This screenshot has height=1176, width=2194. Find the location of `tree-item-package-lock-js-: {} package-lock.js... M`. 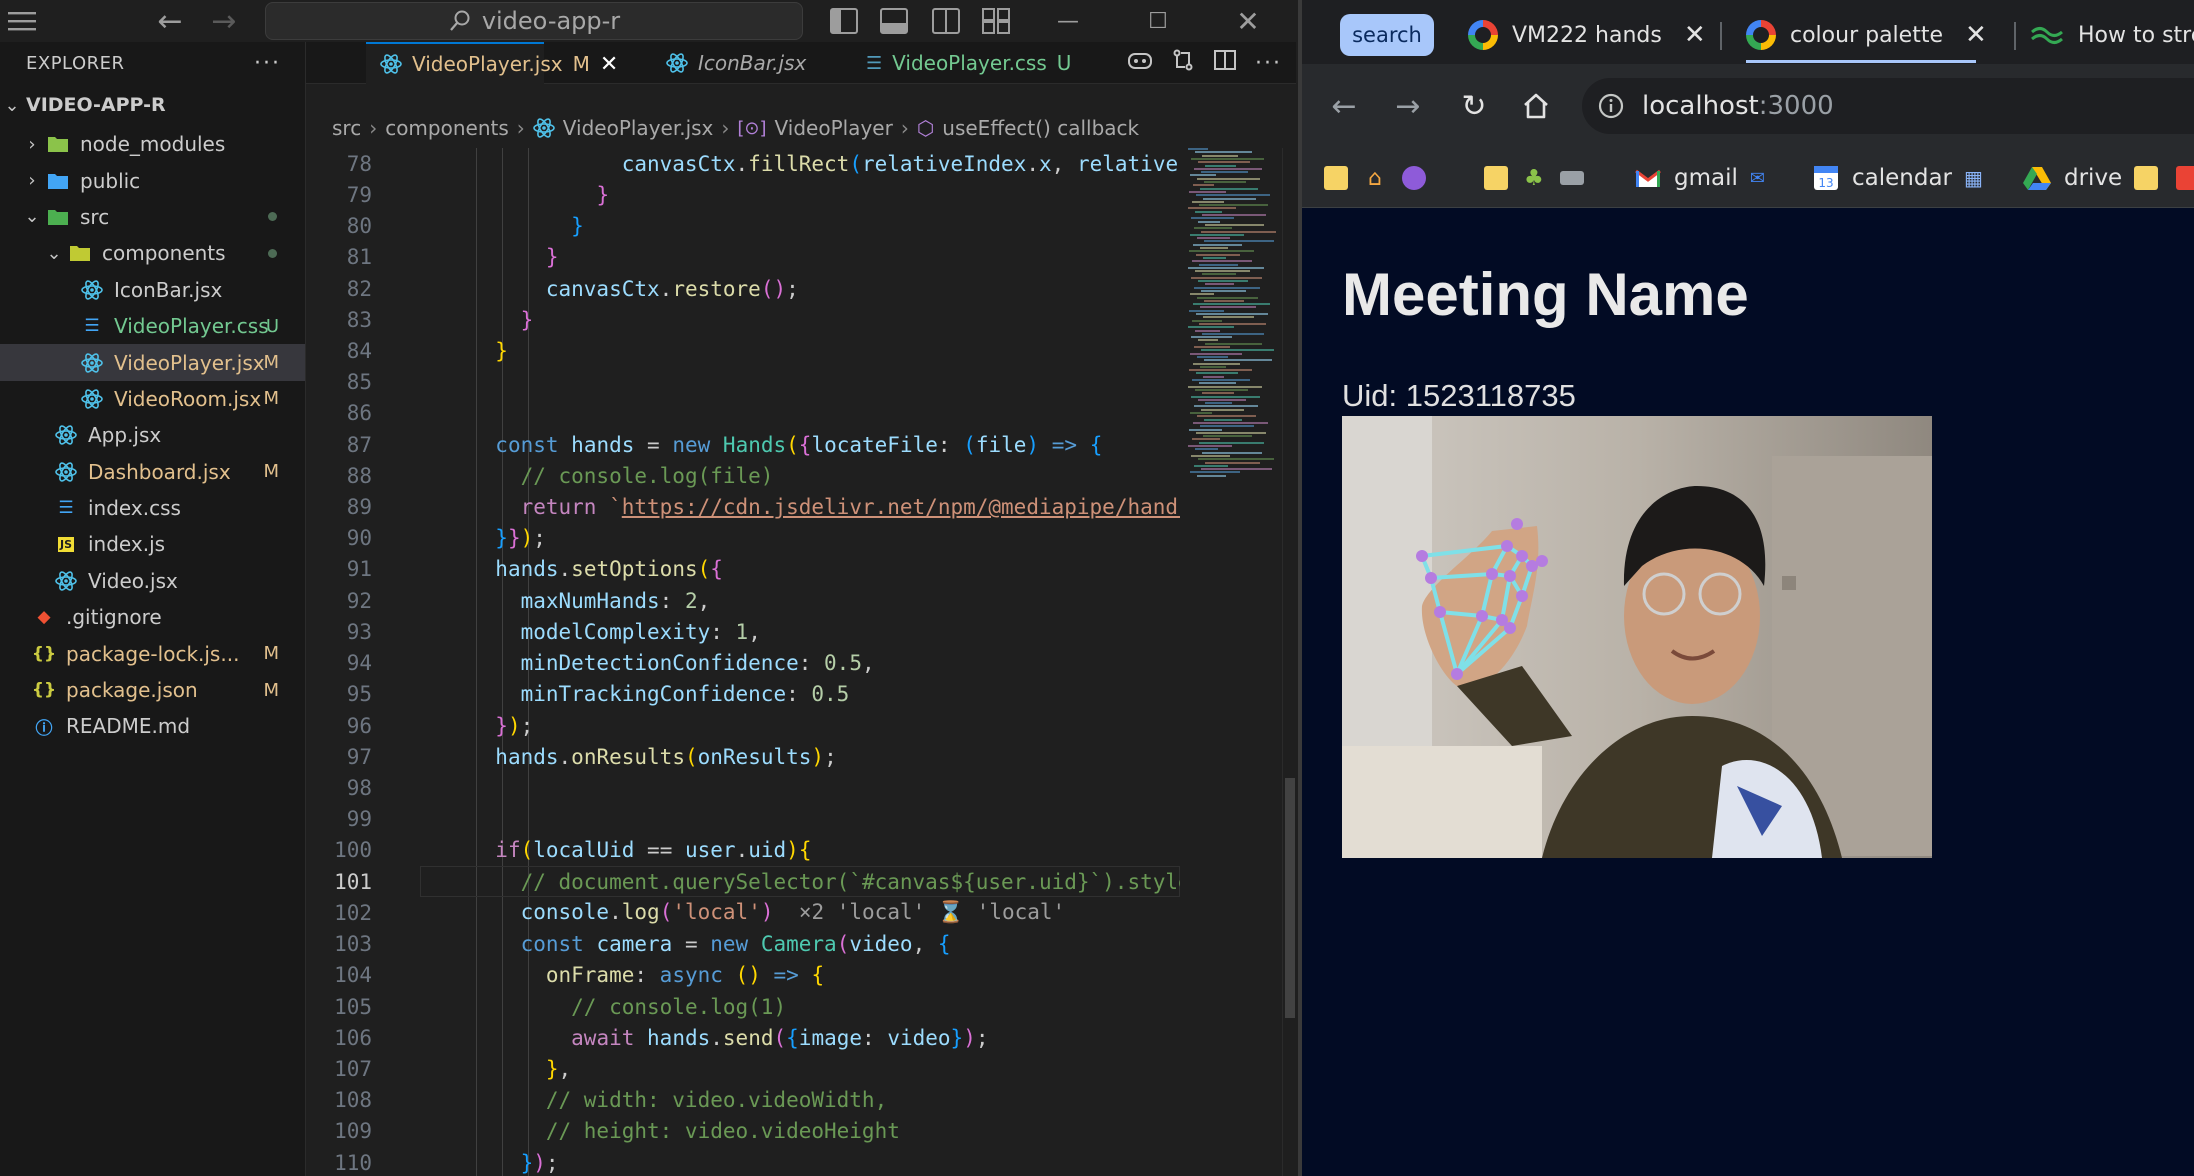

tree-item-package-lock-js-: {} package-lock.js... M is located at coordinates (152, 653).